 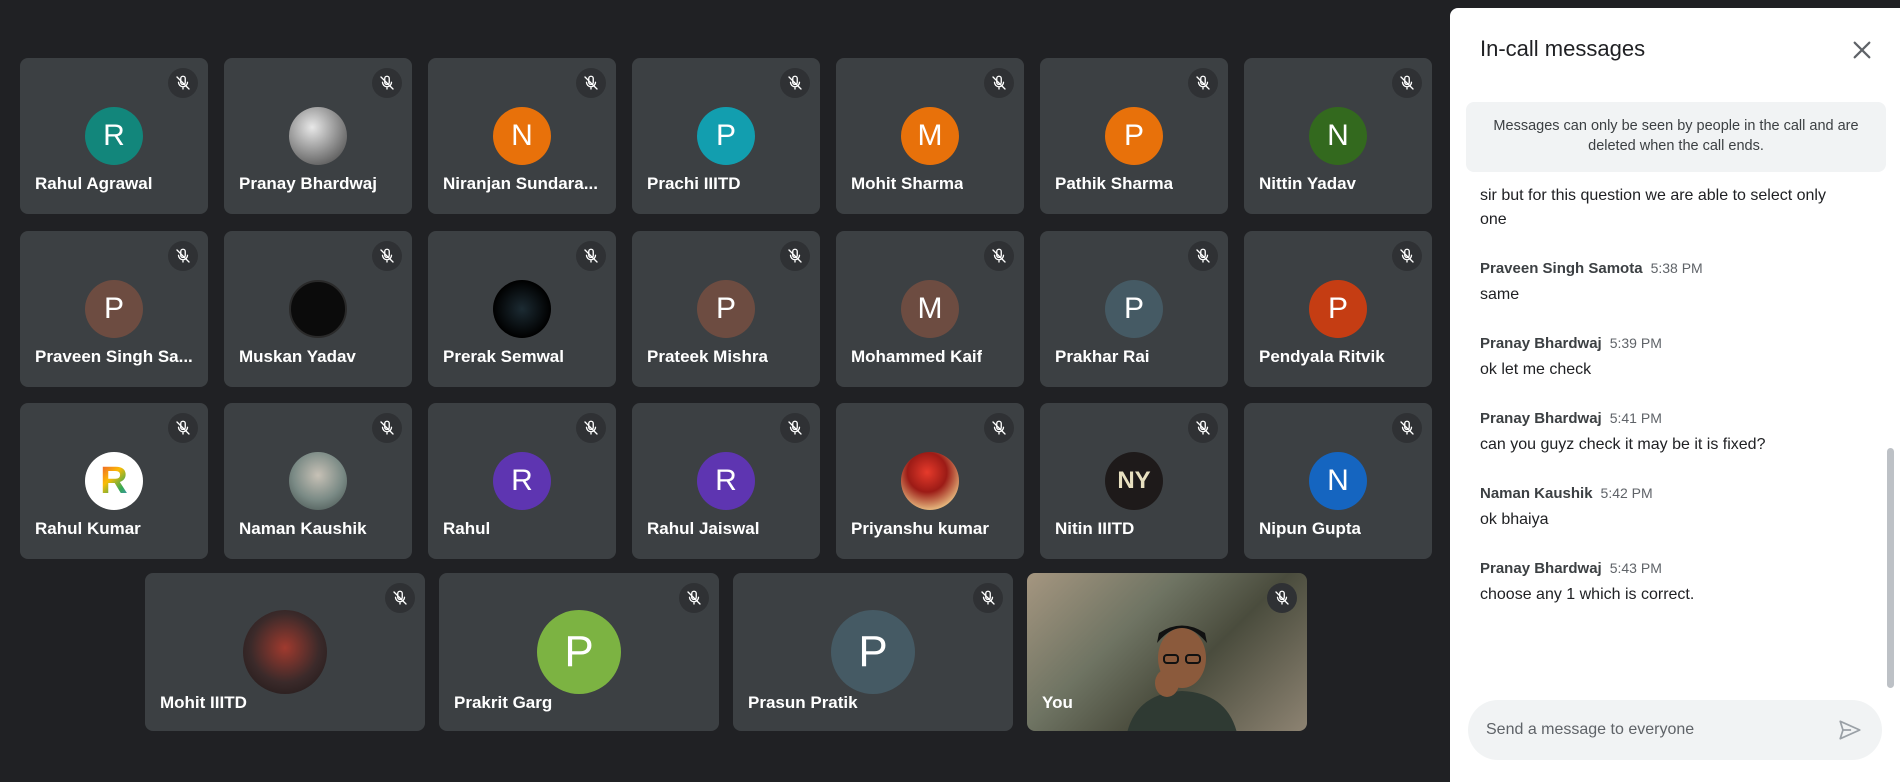 I want to click on participant-name: Pendyala Ritvik, so click(x=1322, y=356).